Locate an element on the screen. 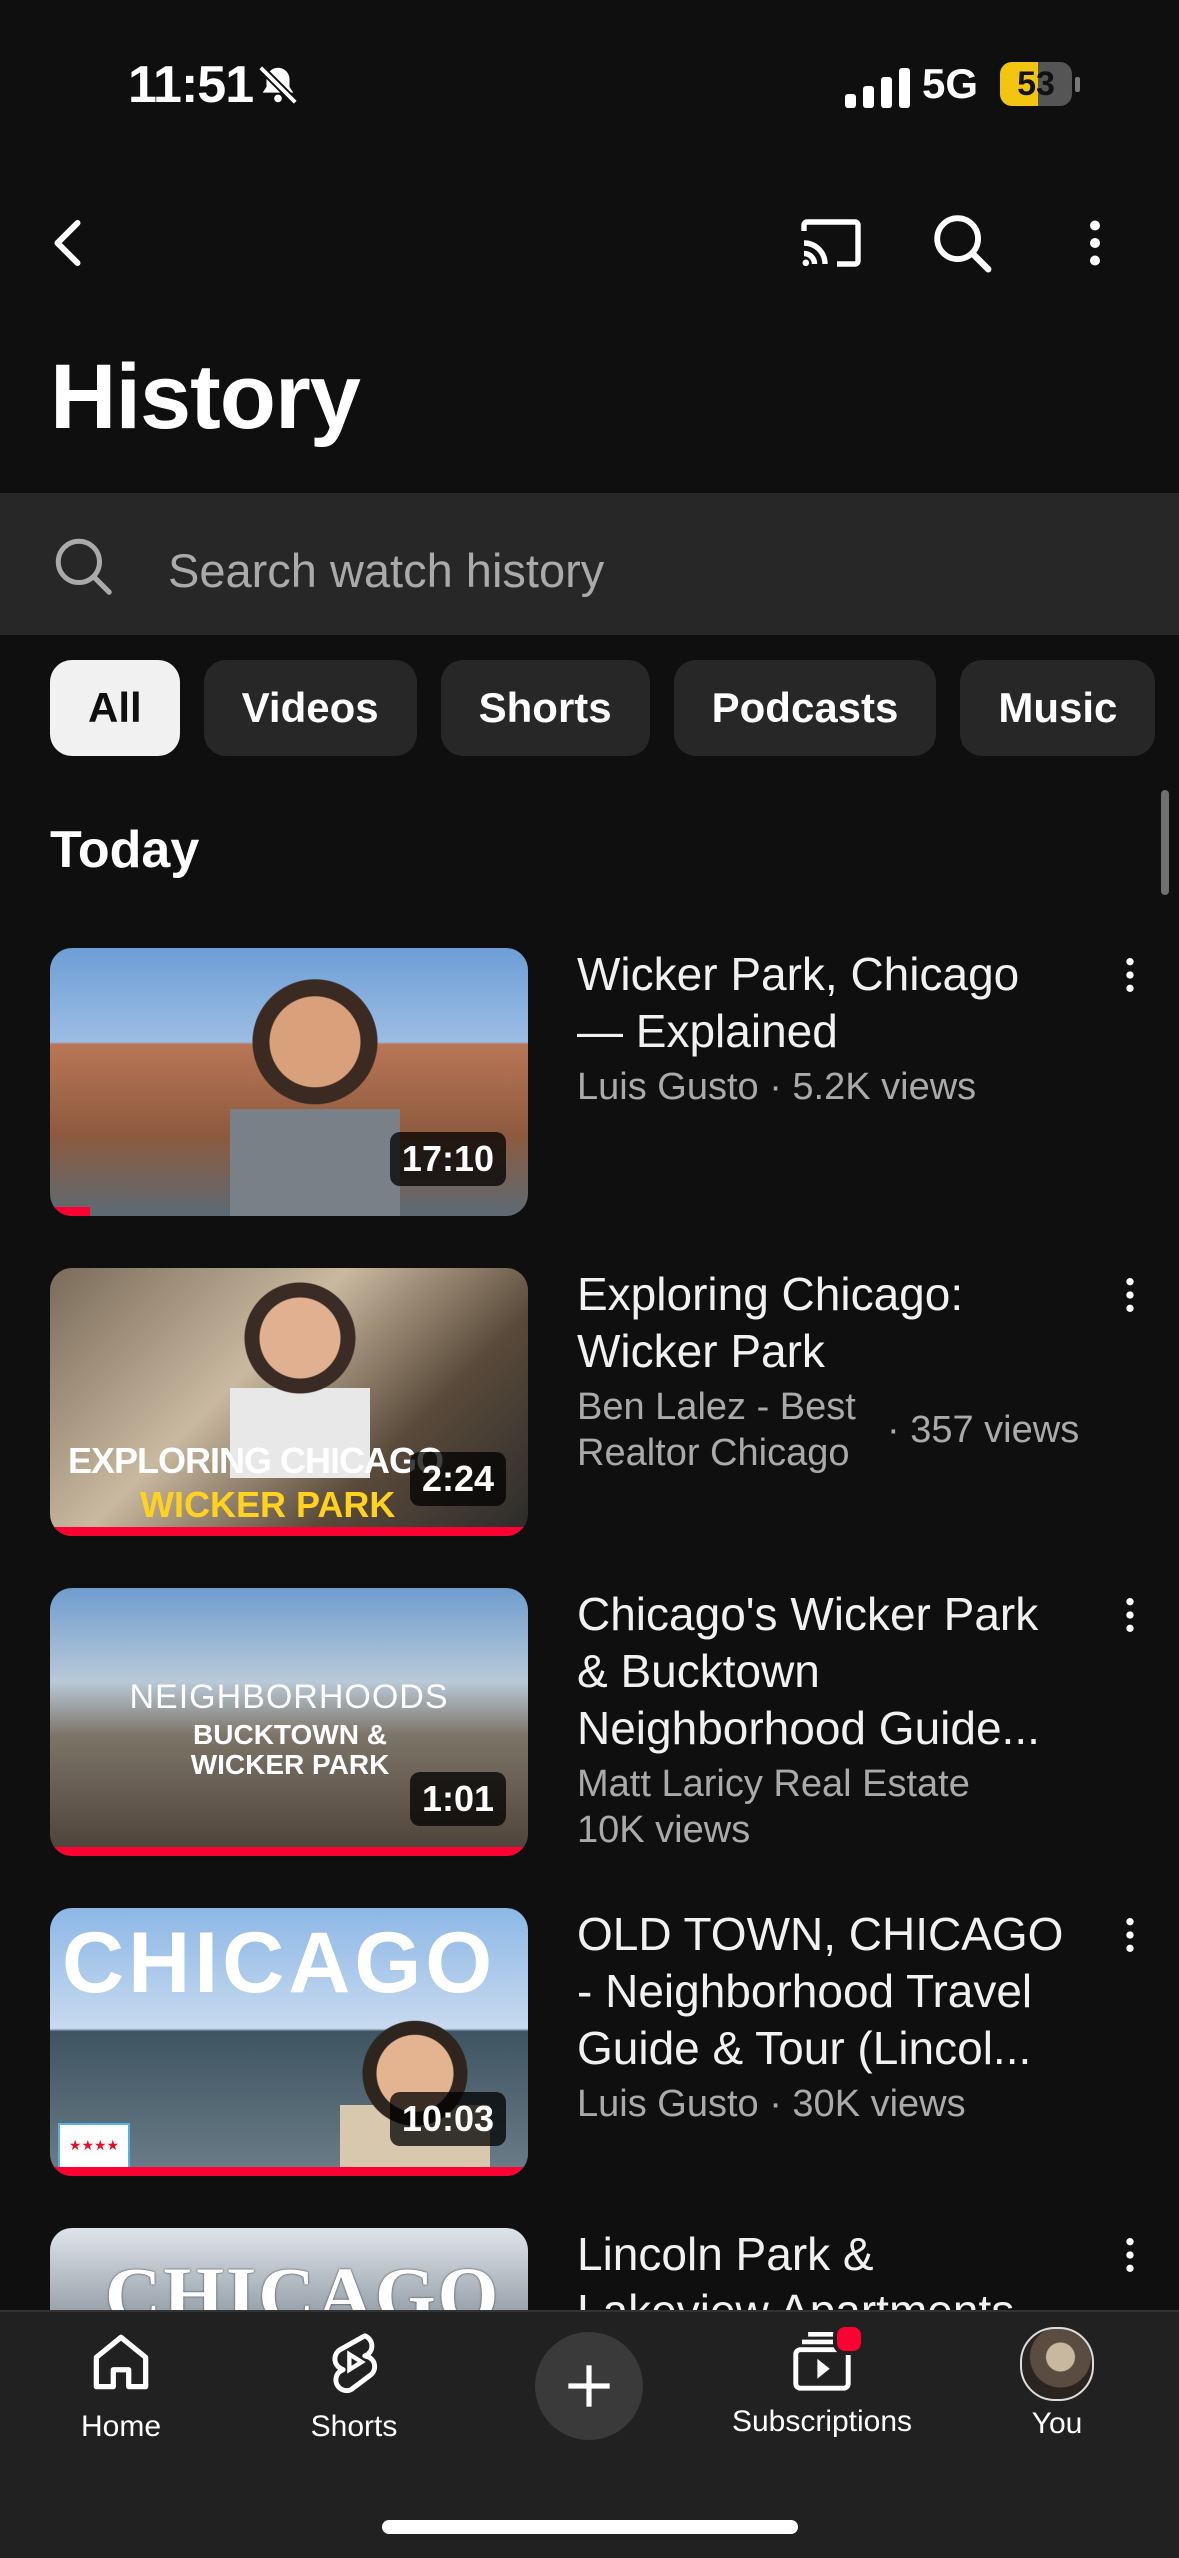  more-options-button is located at coordinates (1095, 243).